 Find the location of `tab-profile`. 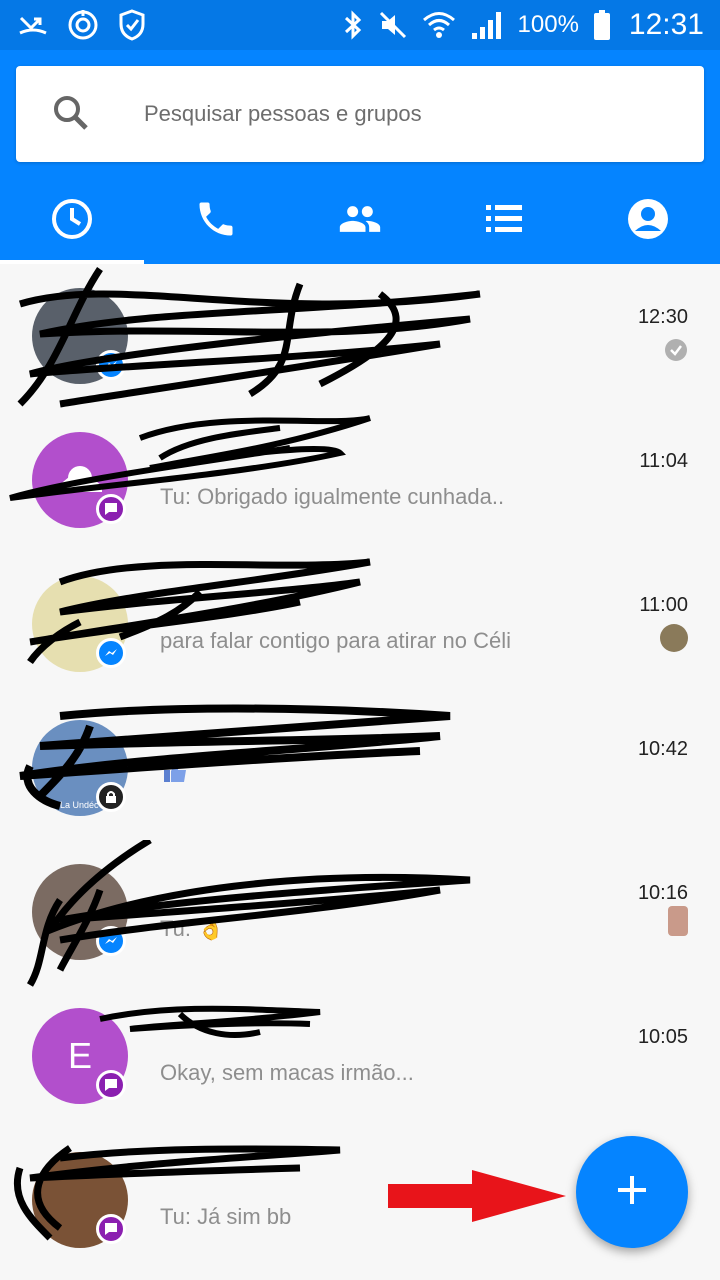

tab-profile is located at coordinates (648, 221).